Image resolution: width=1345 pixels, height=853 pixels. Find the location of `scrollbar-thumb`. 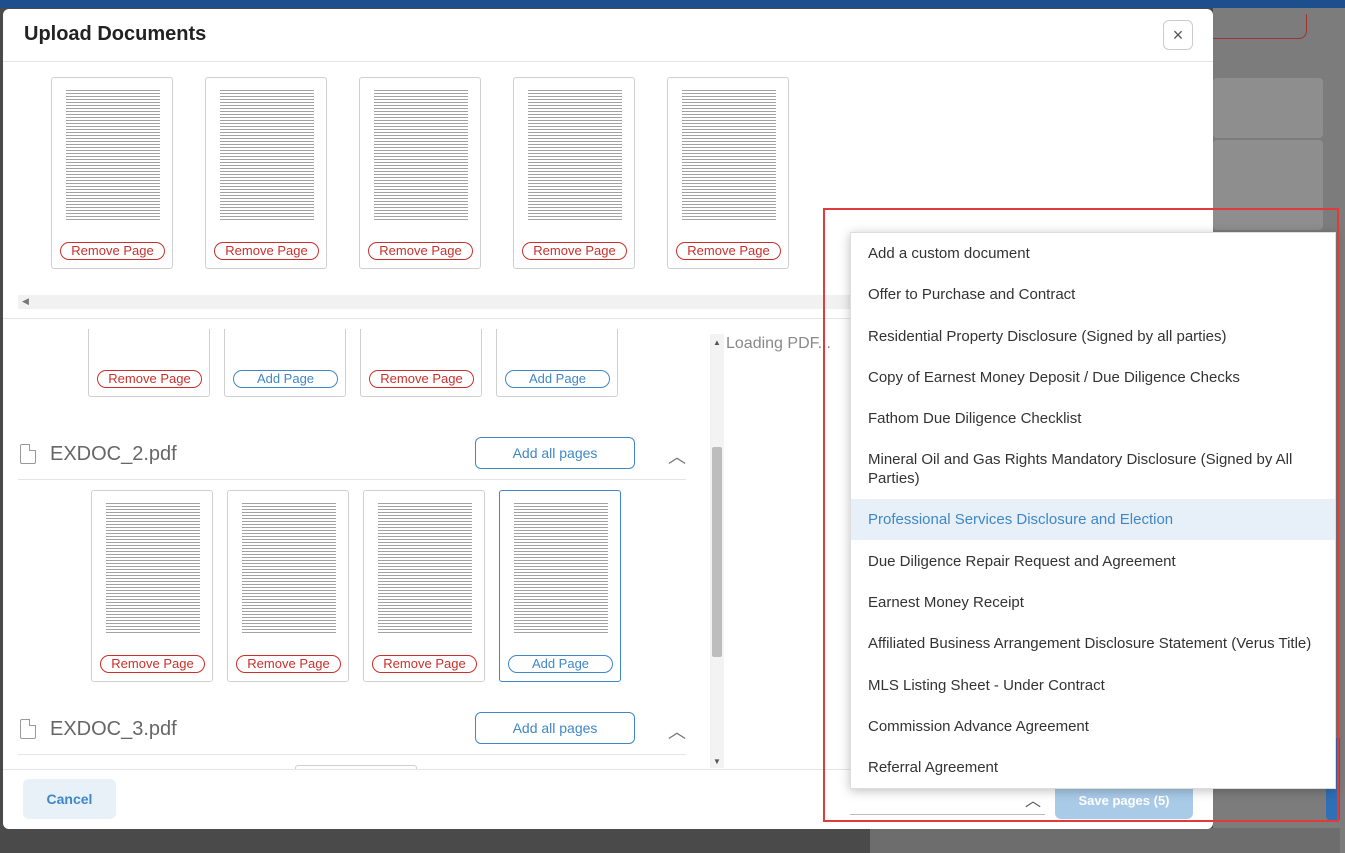

scrollbar-thumb is located at coordinates (717, 552).